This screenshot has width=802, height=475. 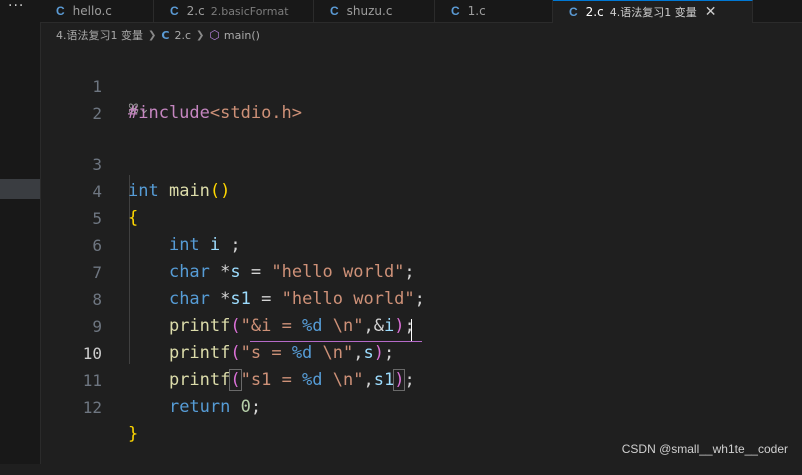 What do you see at coordinates (182, 35) in the screenshot?
I see `breadcrumb-file: 2.c` at bounding box center [182, 35].